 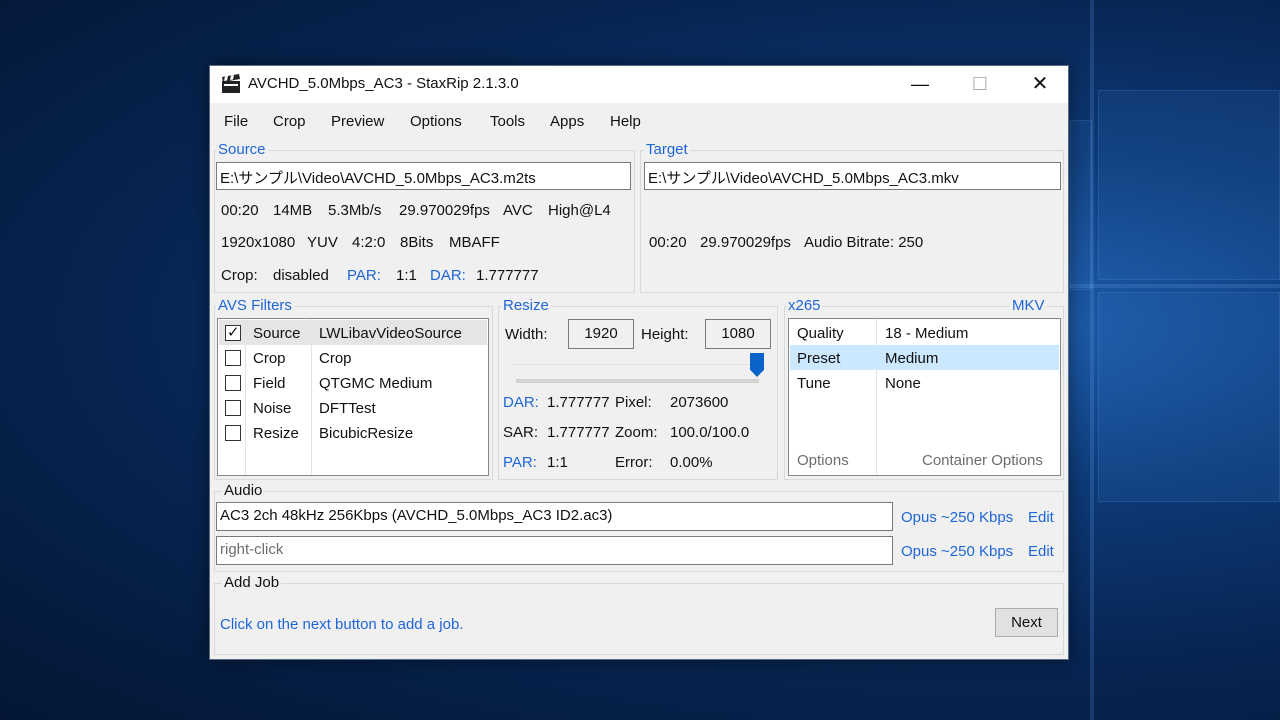 I want to click on target-duration: 00:20, so click(x=668, y=242).